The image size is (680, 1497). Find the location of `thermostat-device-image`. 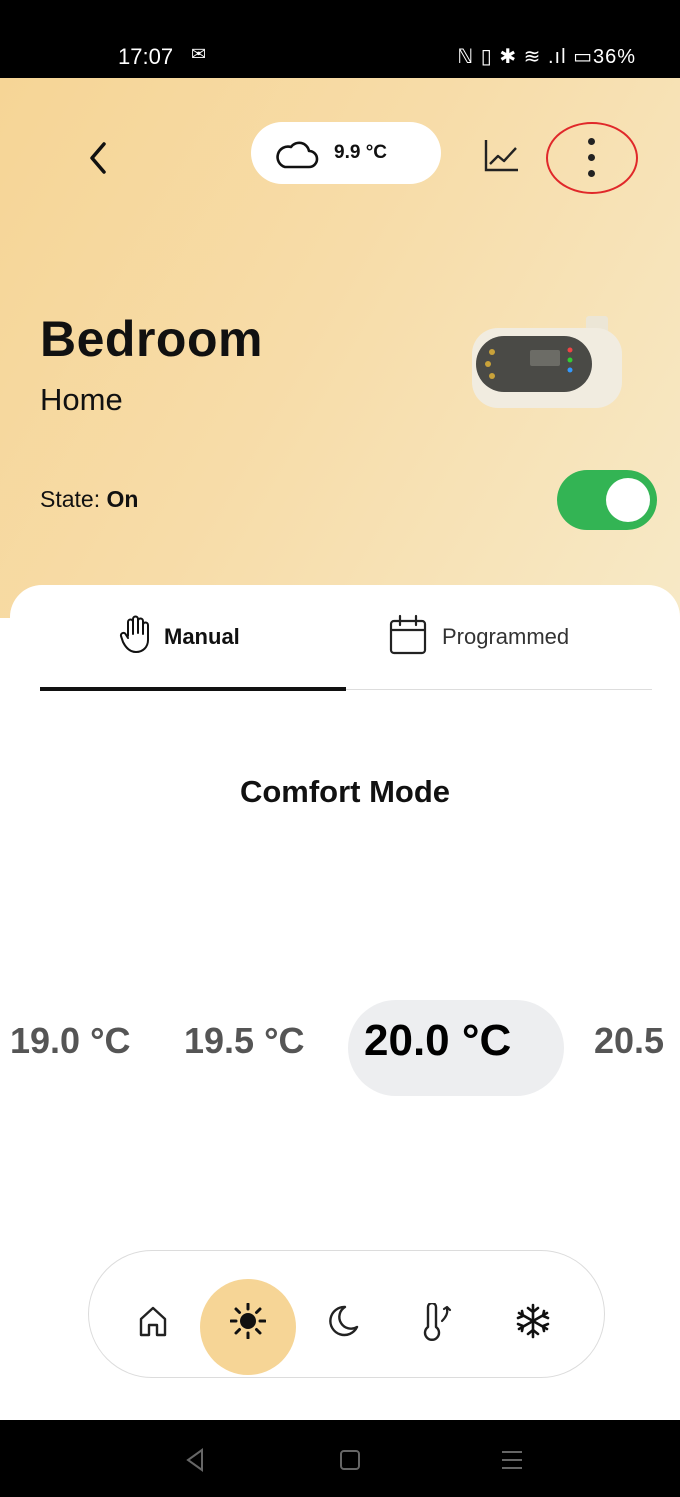

thermostat-device-image is located at coordinates (547, 362).